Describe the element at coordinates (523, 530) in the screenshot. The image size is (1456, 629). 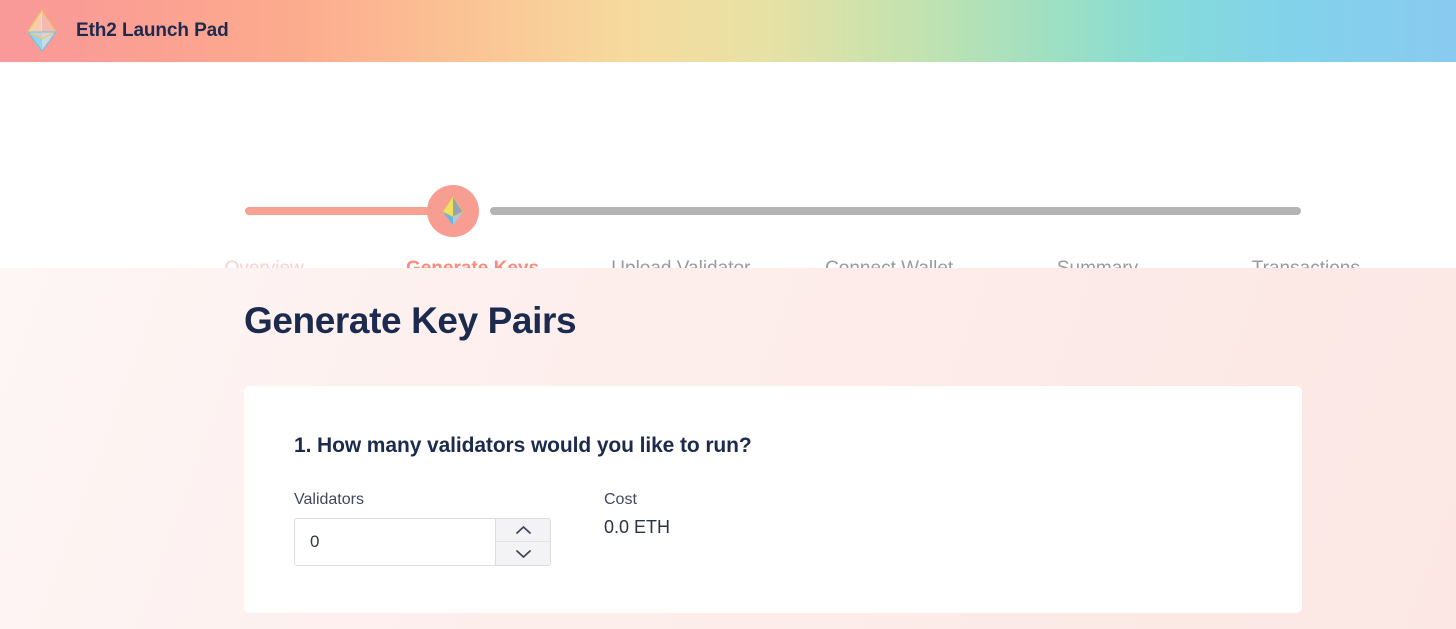
I see `chevron-up-icon` at that location.